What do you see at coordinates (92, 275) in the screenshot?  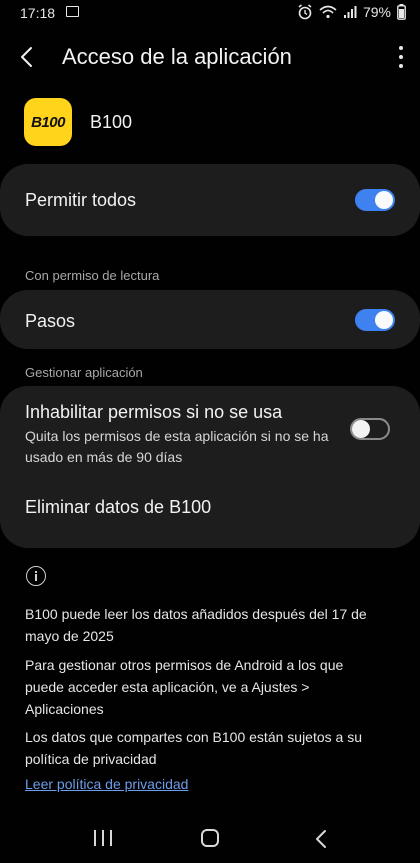 I see `read-section-title: Con permiso de lectura` at bounding box center [92, 275].